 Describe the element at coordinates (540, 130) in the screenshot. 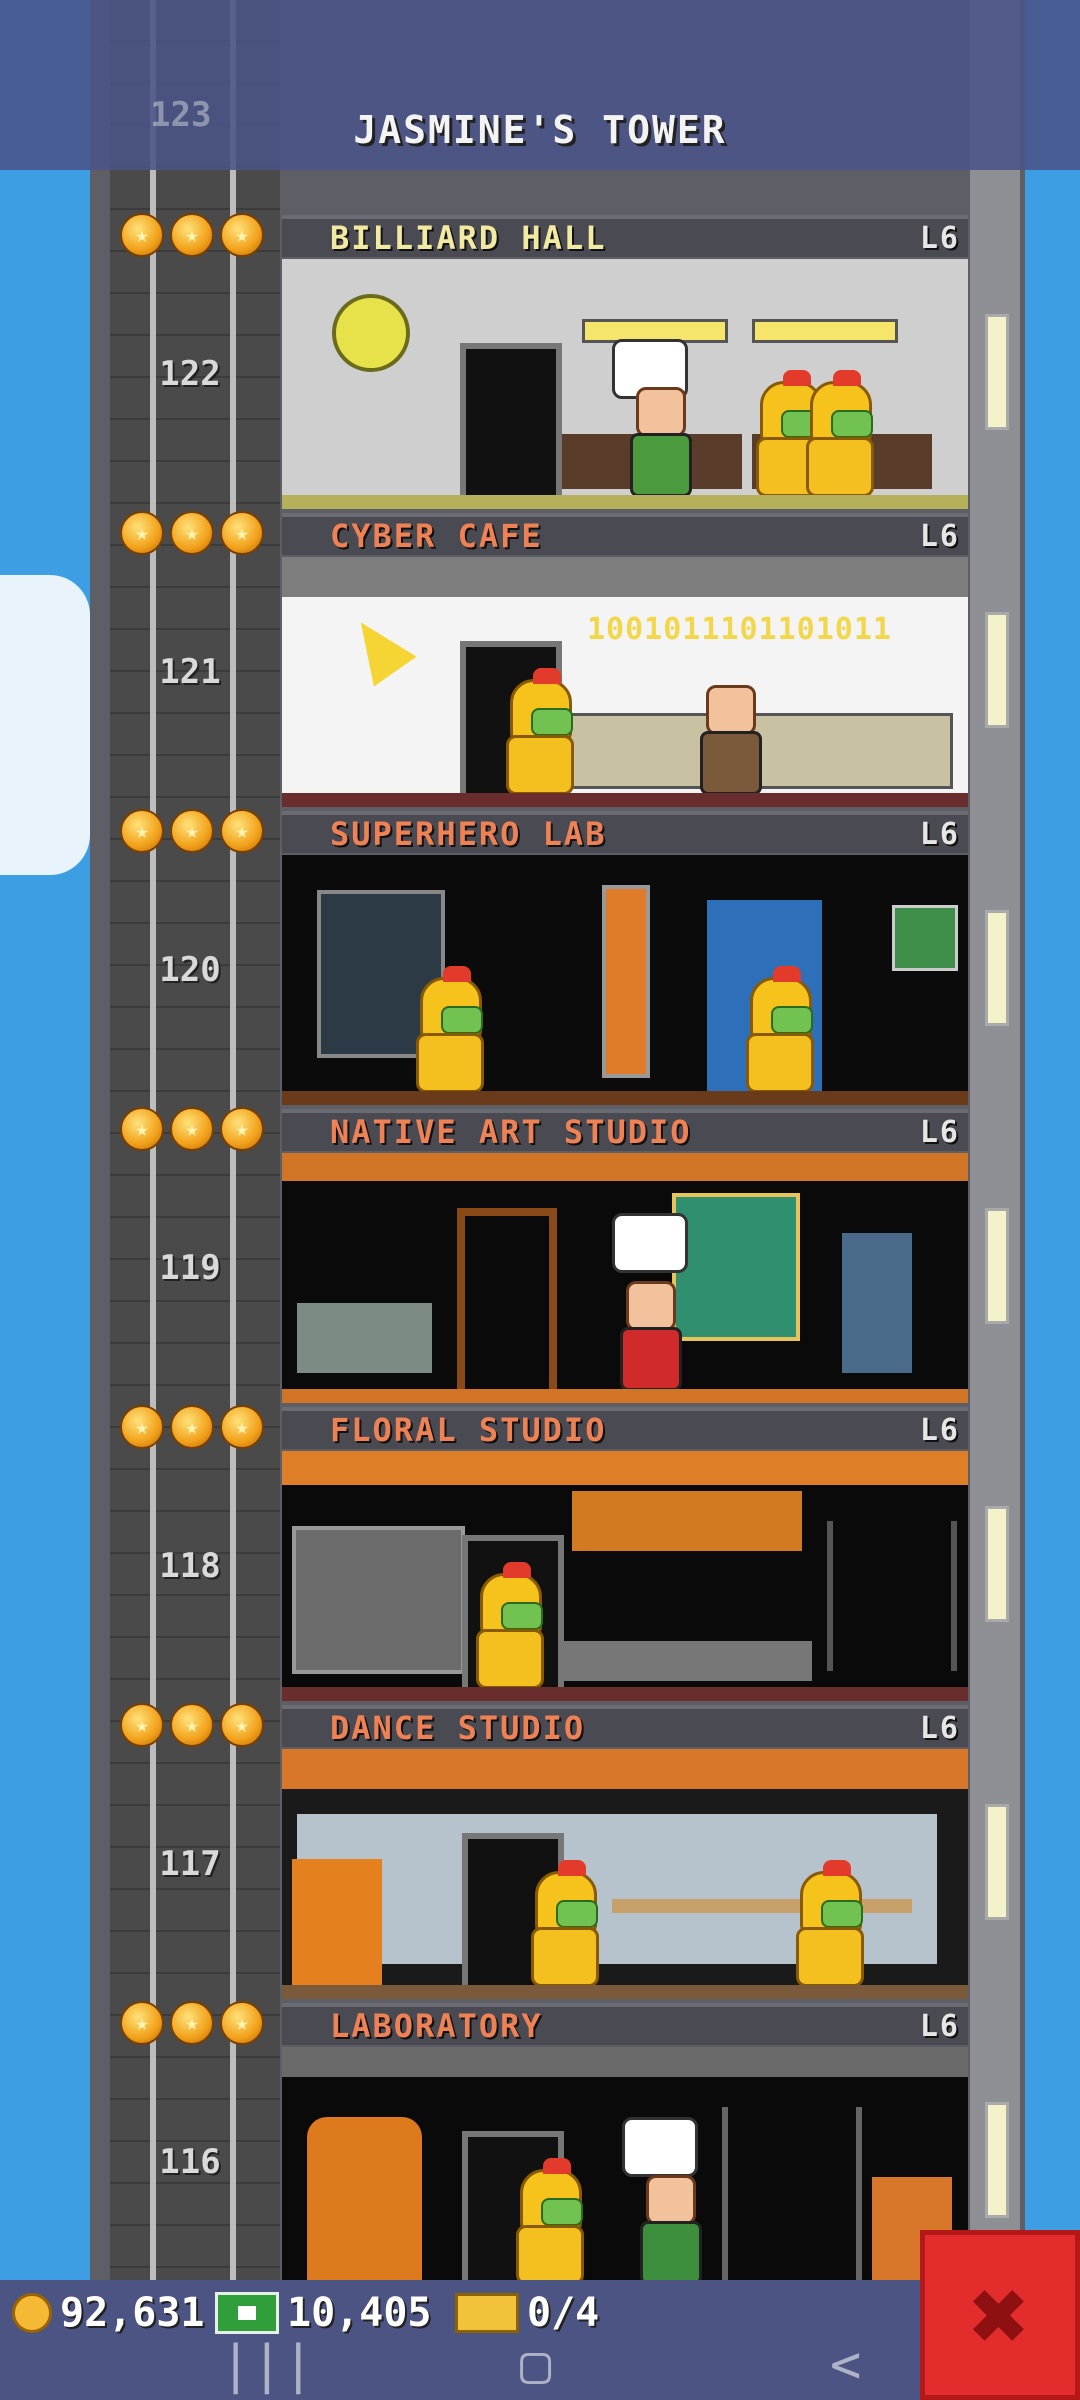

I see `tower-title: JASMINE'S TOWER` at that location.